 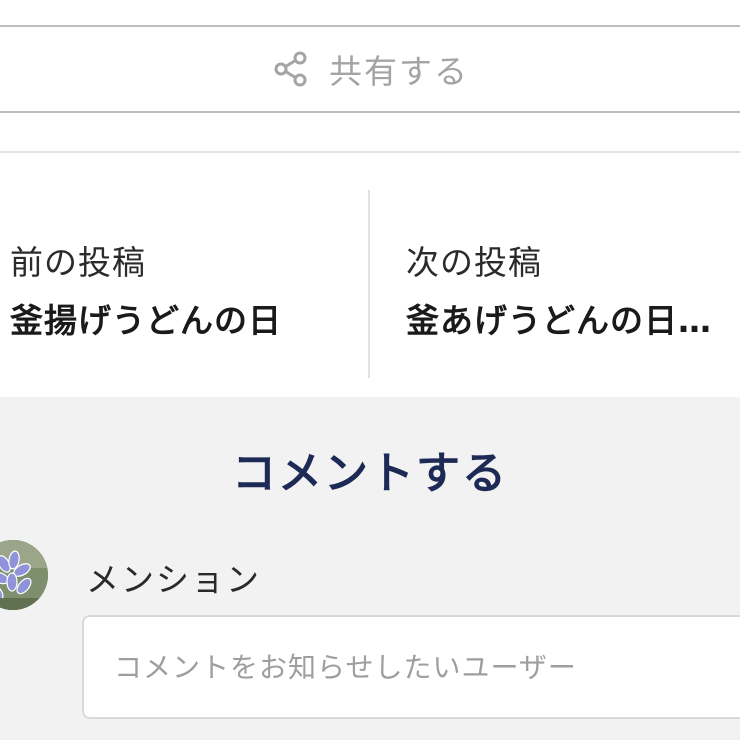 I want to click on share-icon, so click(x=290, y=69).